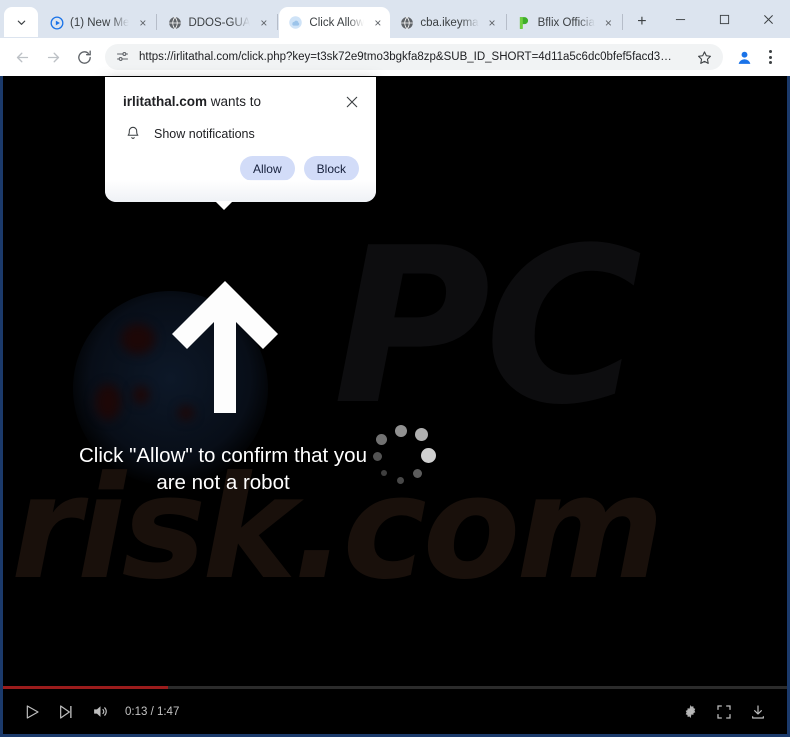 This screenshot has height=737, width=790. What do you see at coordinates (21, 22) in the screenshot?
I see `tab-search-chevron-down-icon` at bounding box center [21, 22].